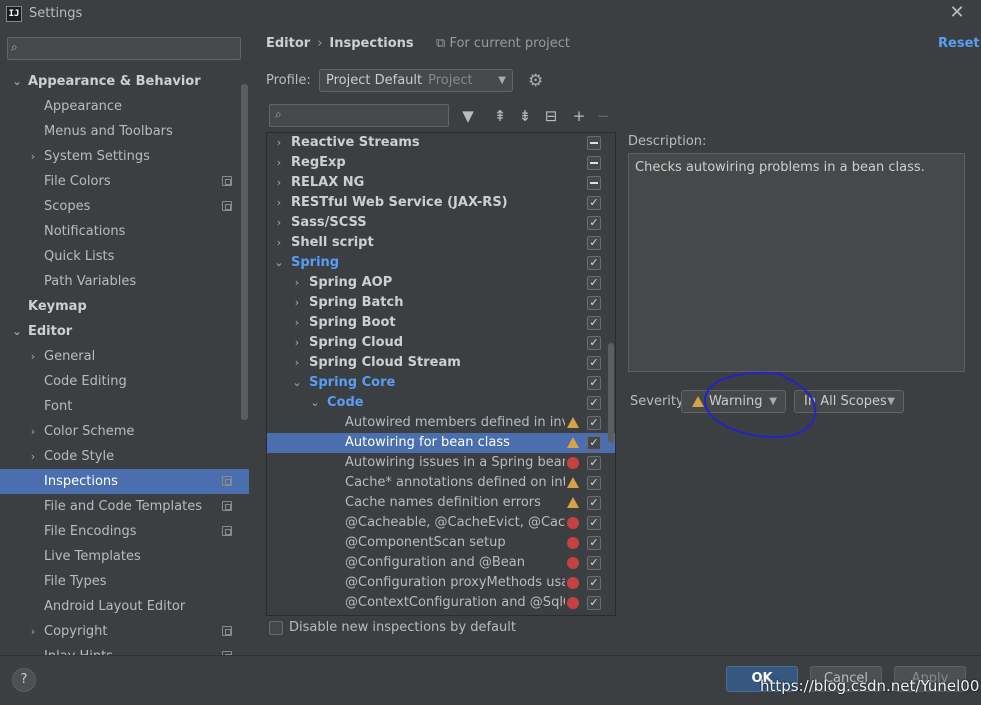 This screenshot has width=981, height=705. What do you see at coordinates (124, 231) in the screenshot?
I see `sidebar-item: Notifications` at bounding box center [124, 231].